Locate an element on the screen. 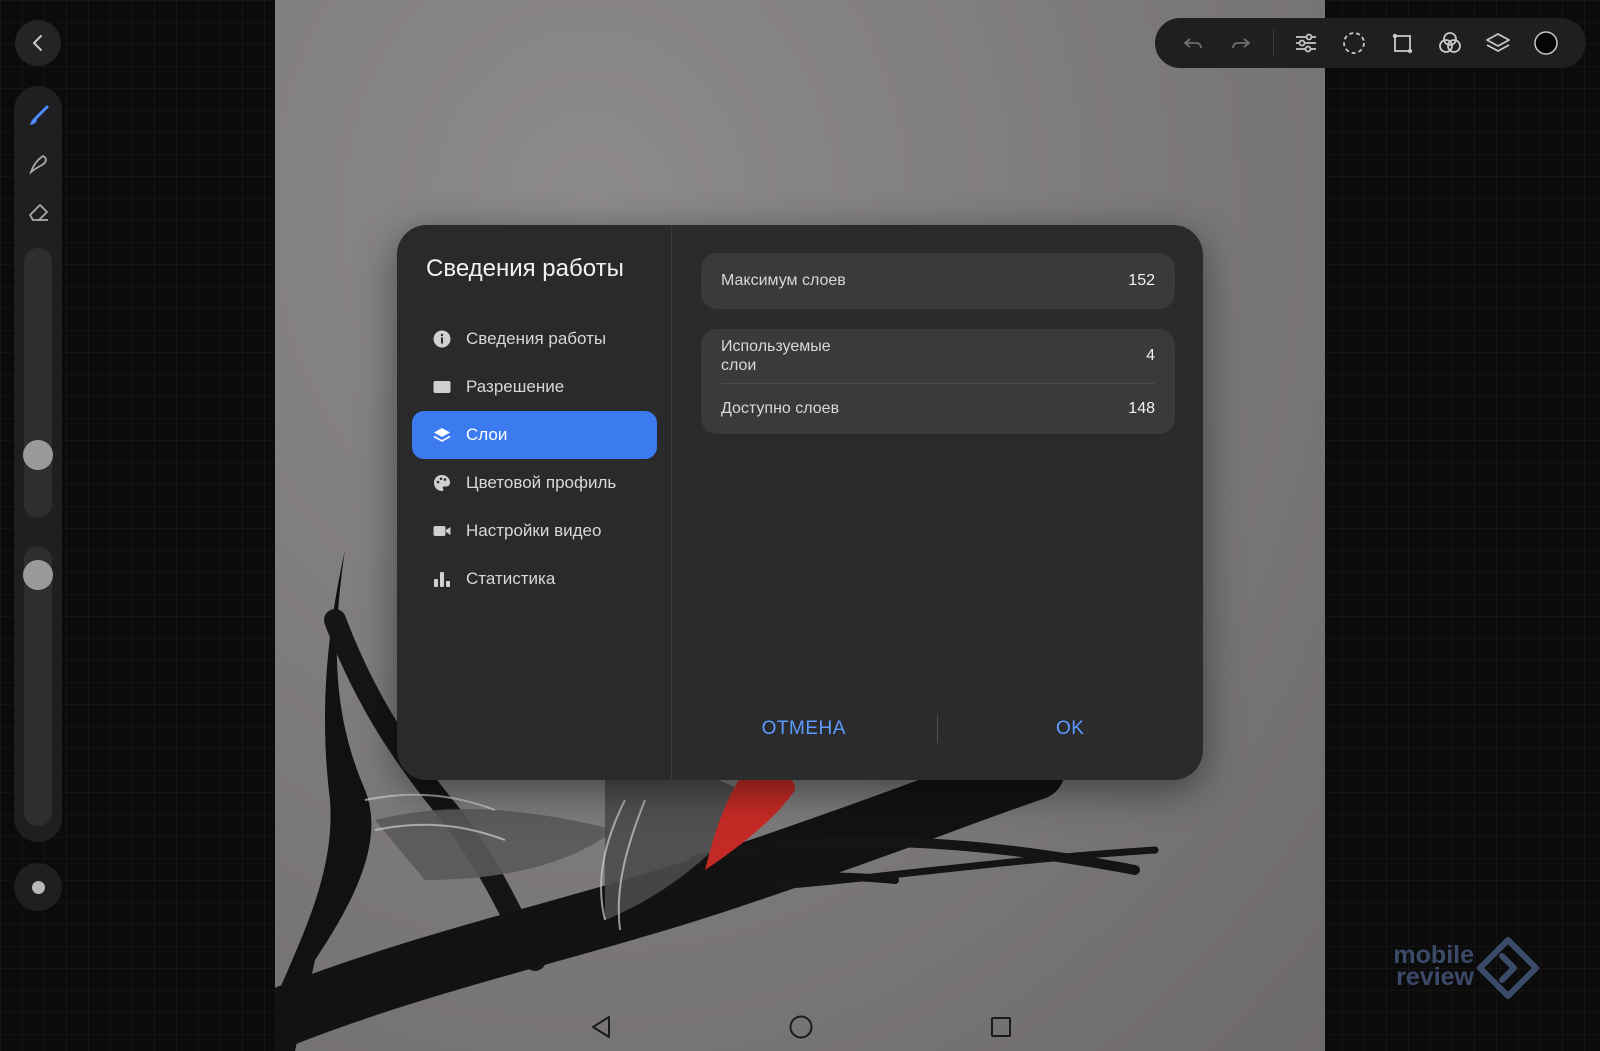 Image resolution: width=1600 pixels, height=1051 pixels. available-layers-label: Доступно слоев is located at coordinates (780, 408).